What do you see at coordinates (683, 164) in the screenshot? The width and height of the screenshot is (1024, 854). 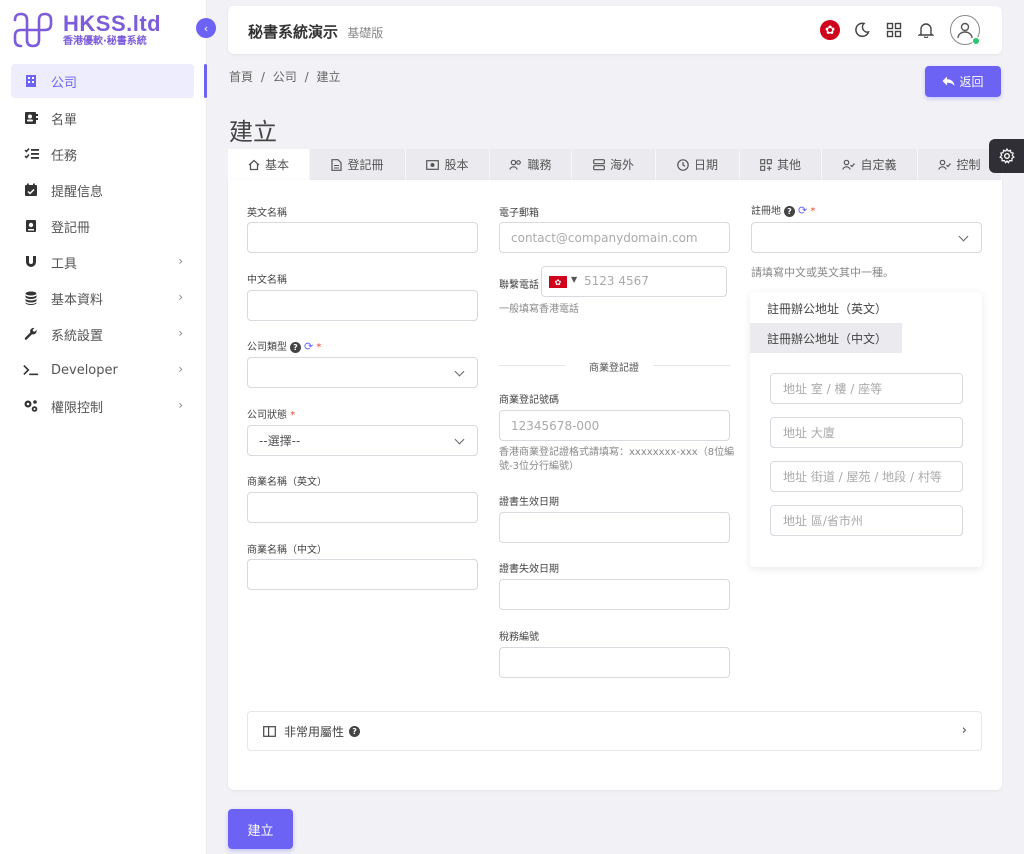 I see `clock-icon` at bounding box center [683, 164].